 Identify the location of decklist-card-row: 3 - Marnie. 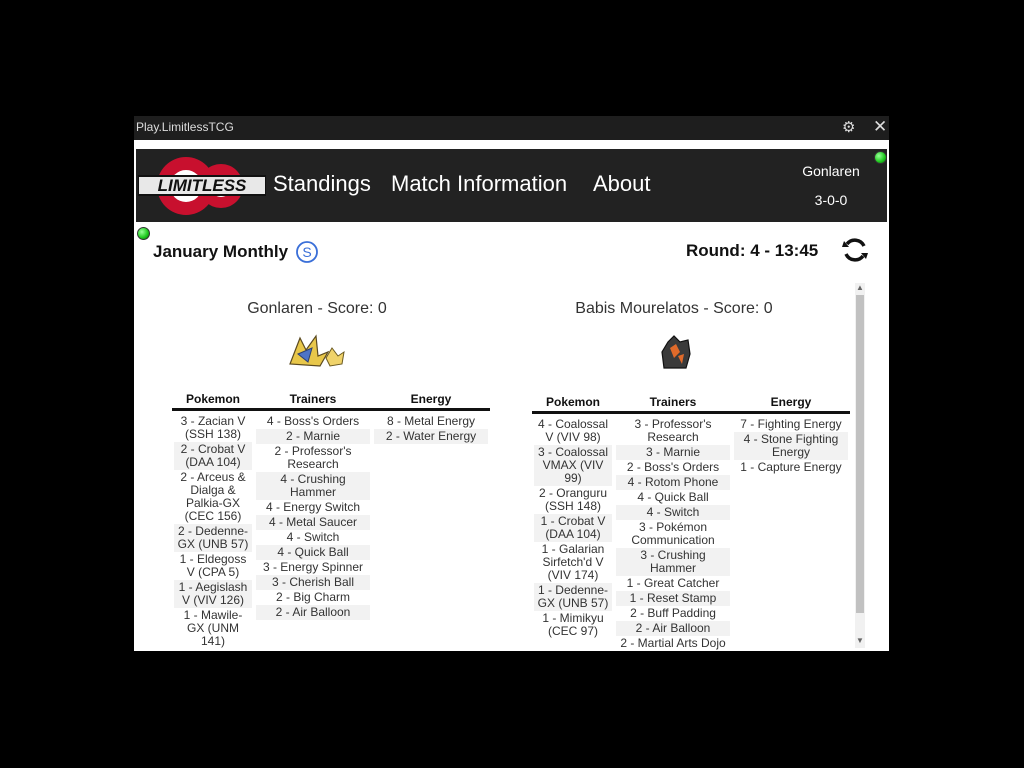
(673, 452).